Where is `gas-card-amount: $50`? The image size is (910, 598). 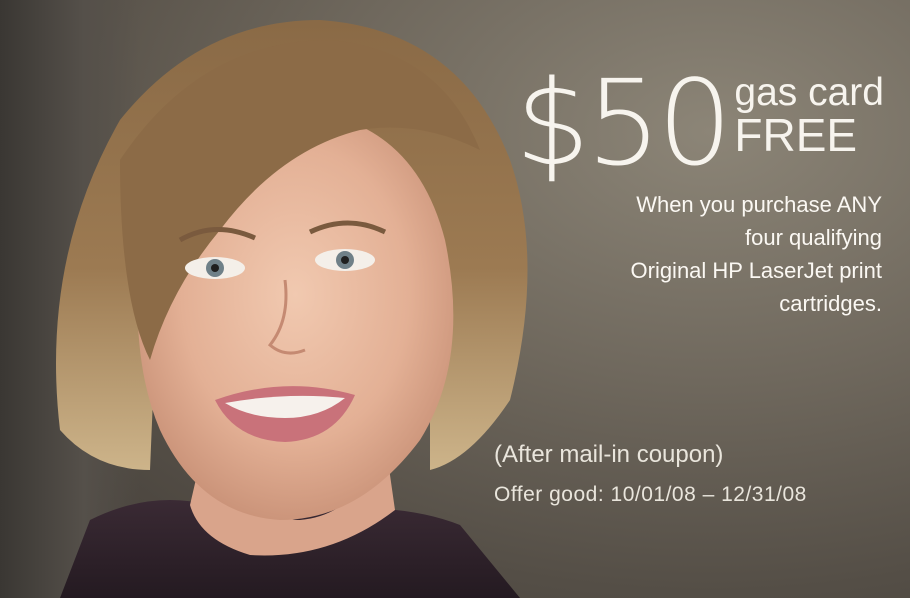 gas-card-amount: $50 is located at coordinates (623, 123).